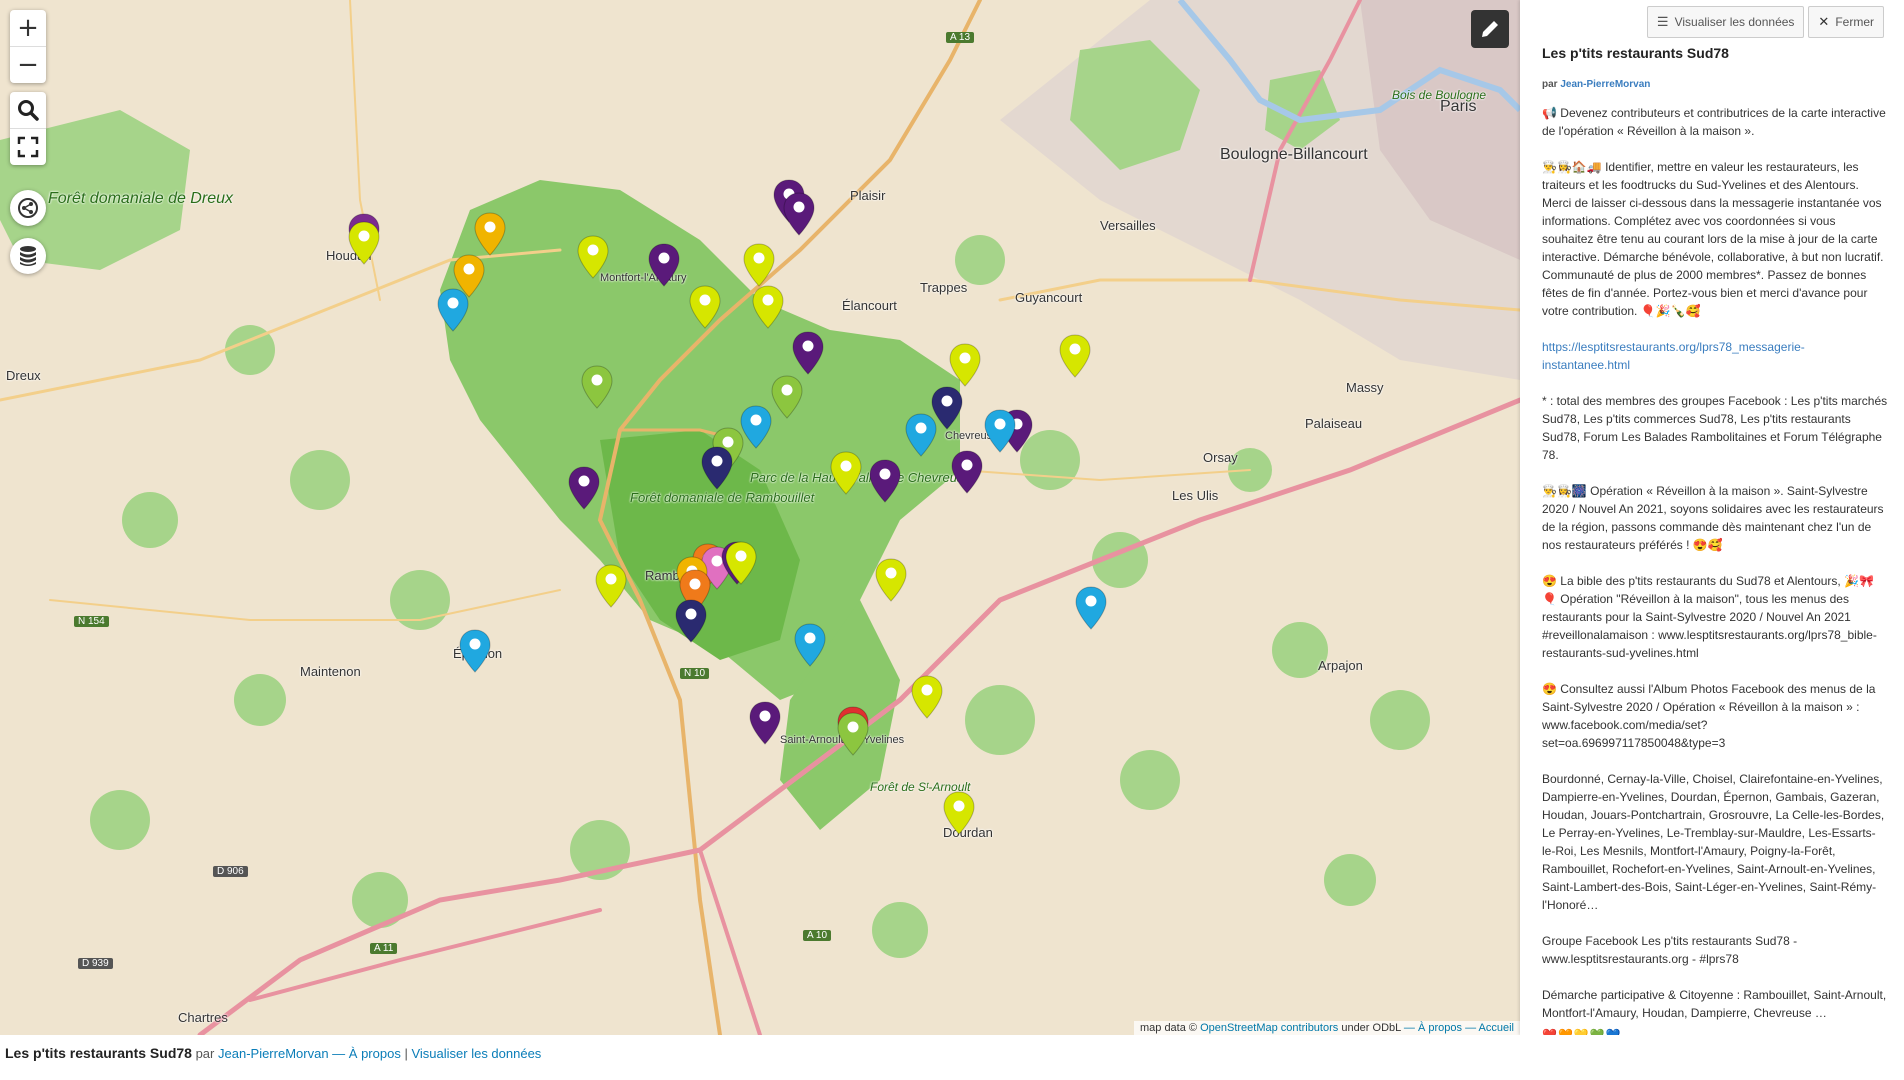 This screenshot has height=1080, width=1904. I want to click on footer-author-link: Jean-PierreMorvan, so click(273, 1053).